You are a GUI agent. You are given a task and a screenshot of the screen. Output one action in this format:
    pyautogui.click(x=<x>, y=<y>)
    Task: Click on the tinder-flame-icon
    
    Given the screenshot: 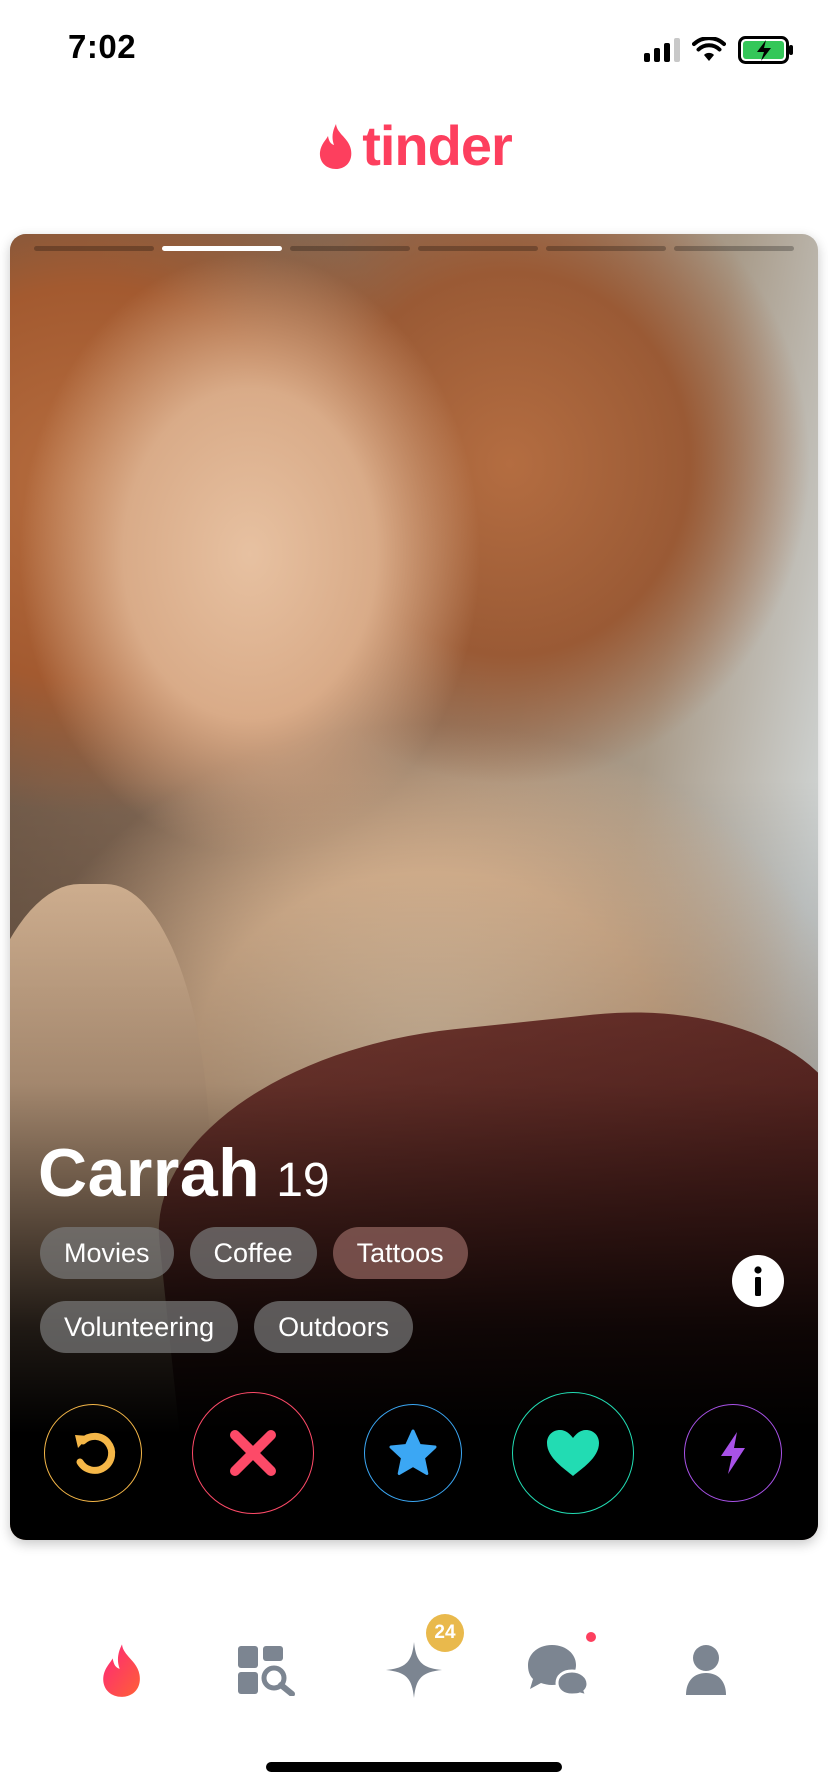 What is the action you would take?
    pyautogui.click(x=121, y=1670)
    